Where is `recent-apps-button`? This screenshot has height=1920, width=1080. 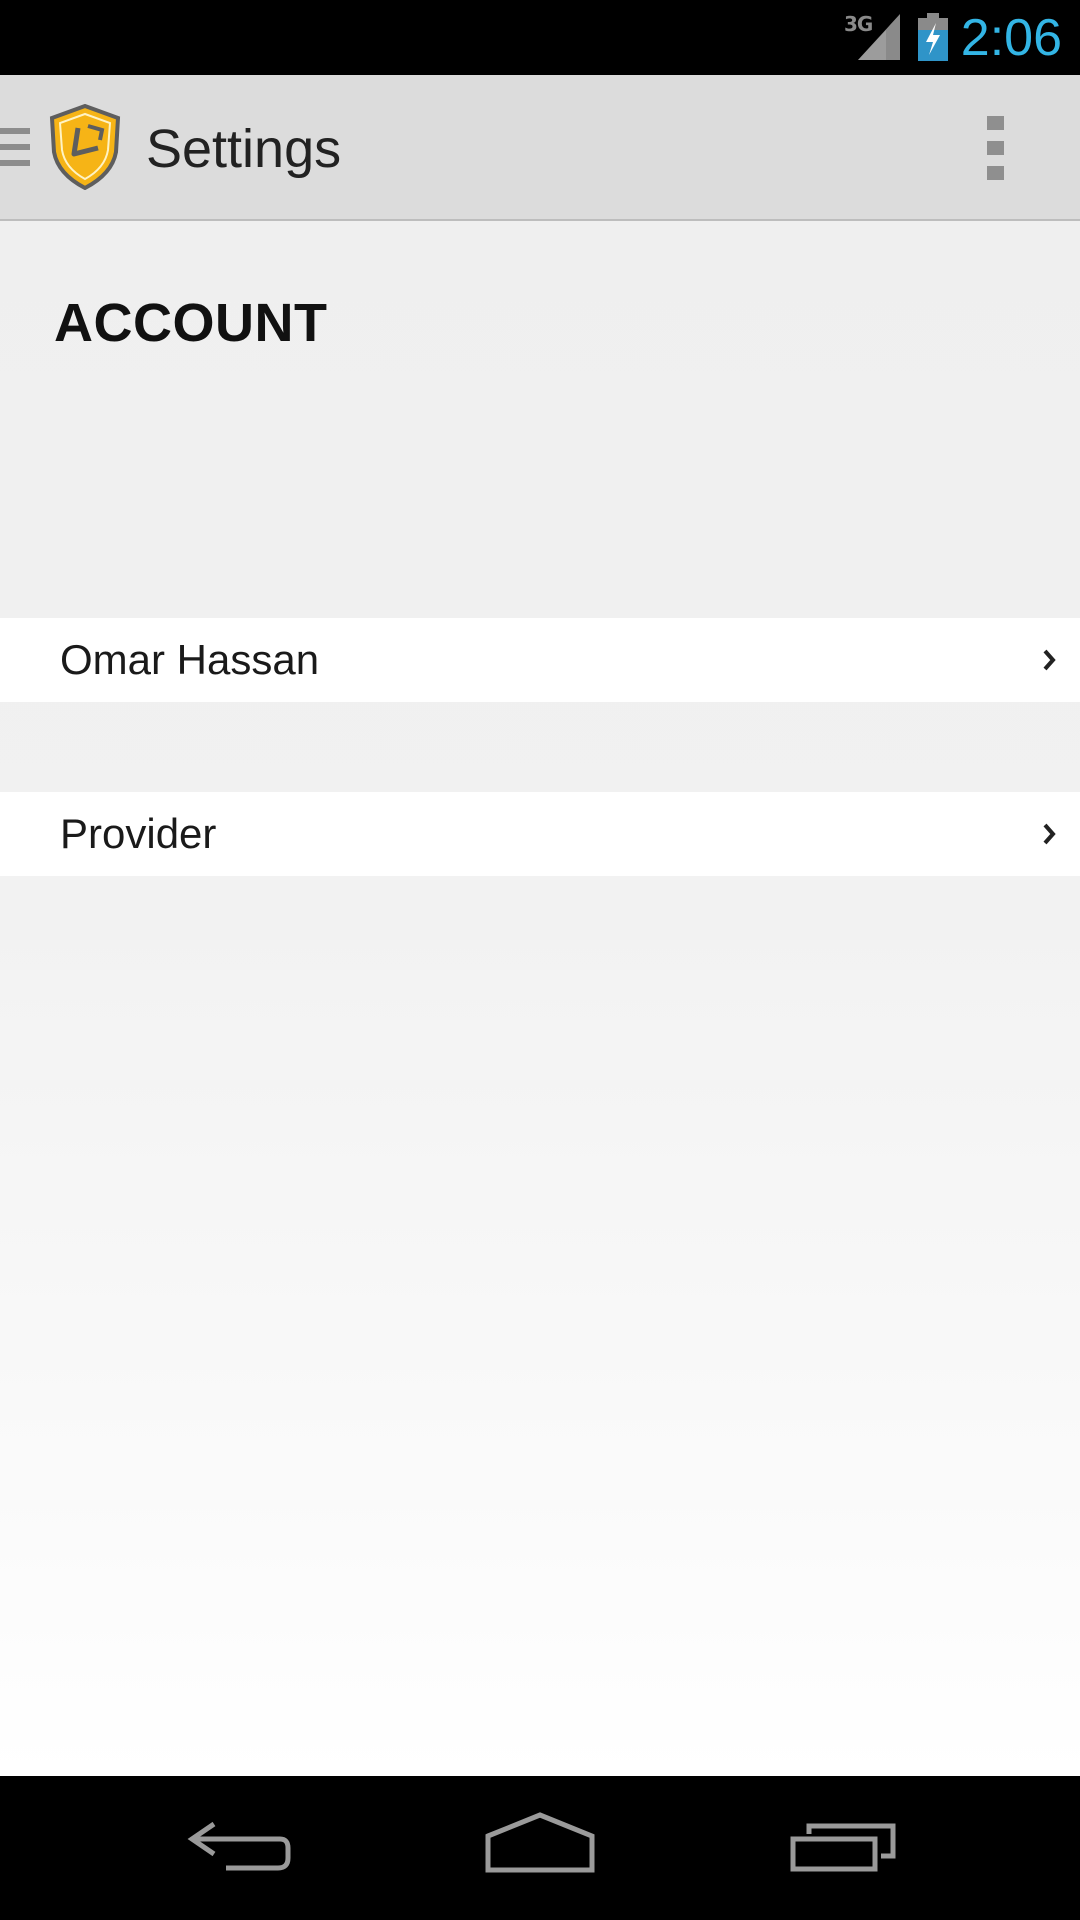 recent-apps-button is located at coordinates (843, 1848).